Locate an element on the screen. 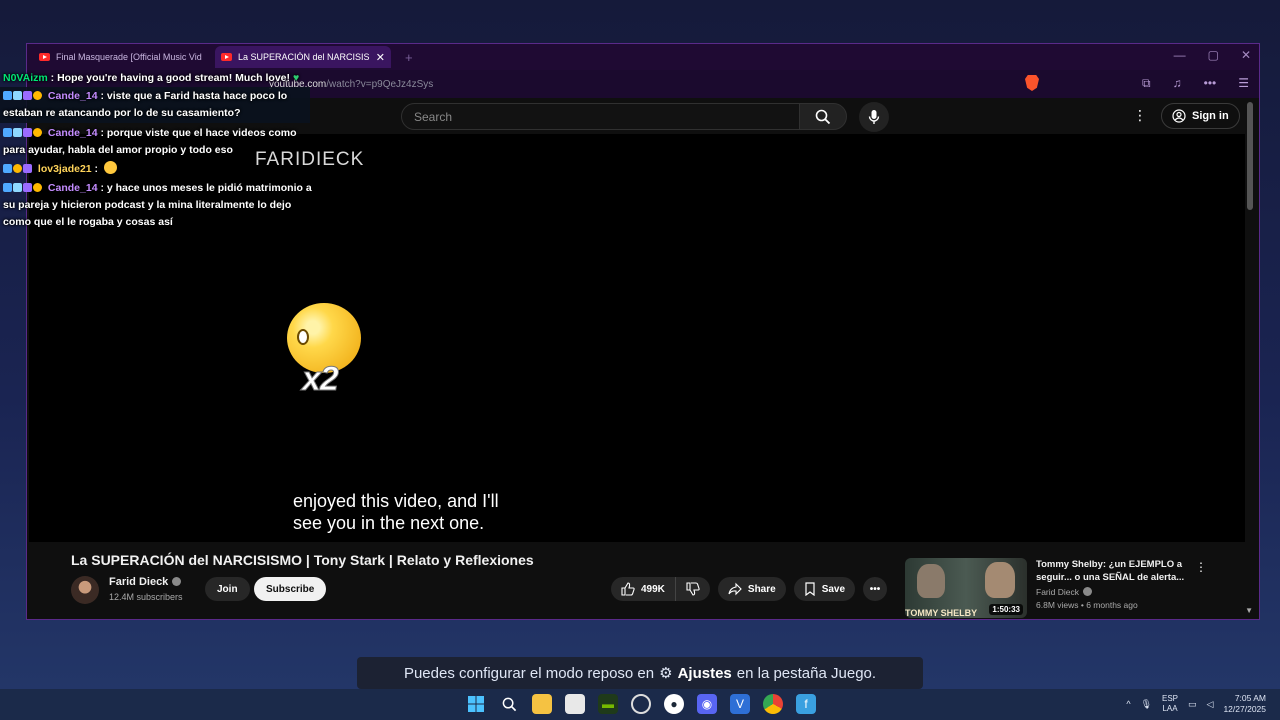 This screenshot has height=720, width=1280. start-windows-icon is located at coordinates (476, 704).